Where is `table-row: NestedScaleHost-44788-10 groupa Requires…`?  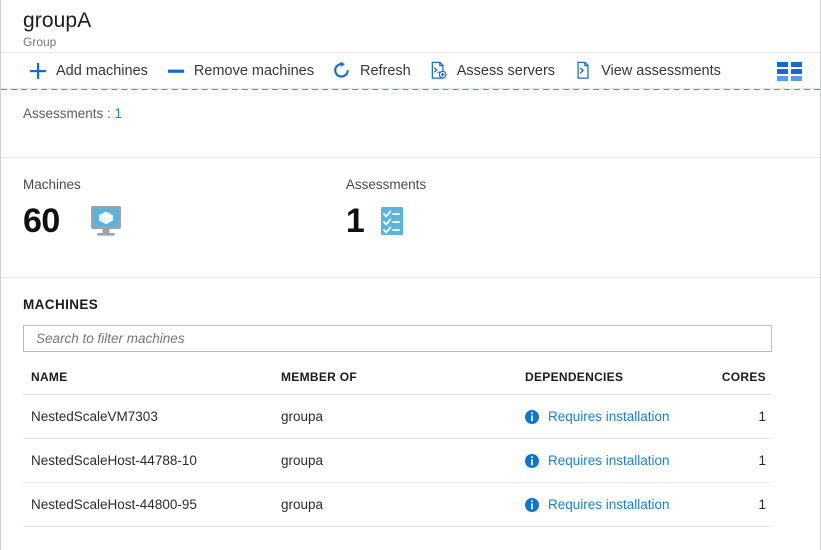 table-row: NestedScaleHost-44788-10 groupa Requires… is located at coordinates (397, 460).